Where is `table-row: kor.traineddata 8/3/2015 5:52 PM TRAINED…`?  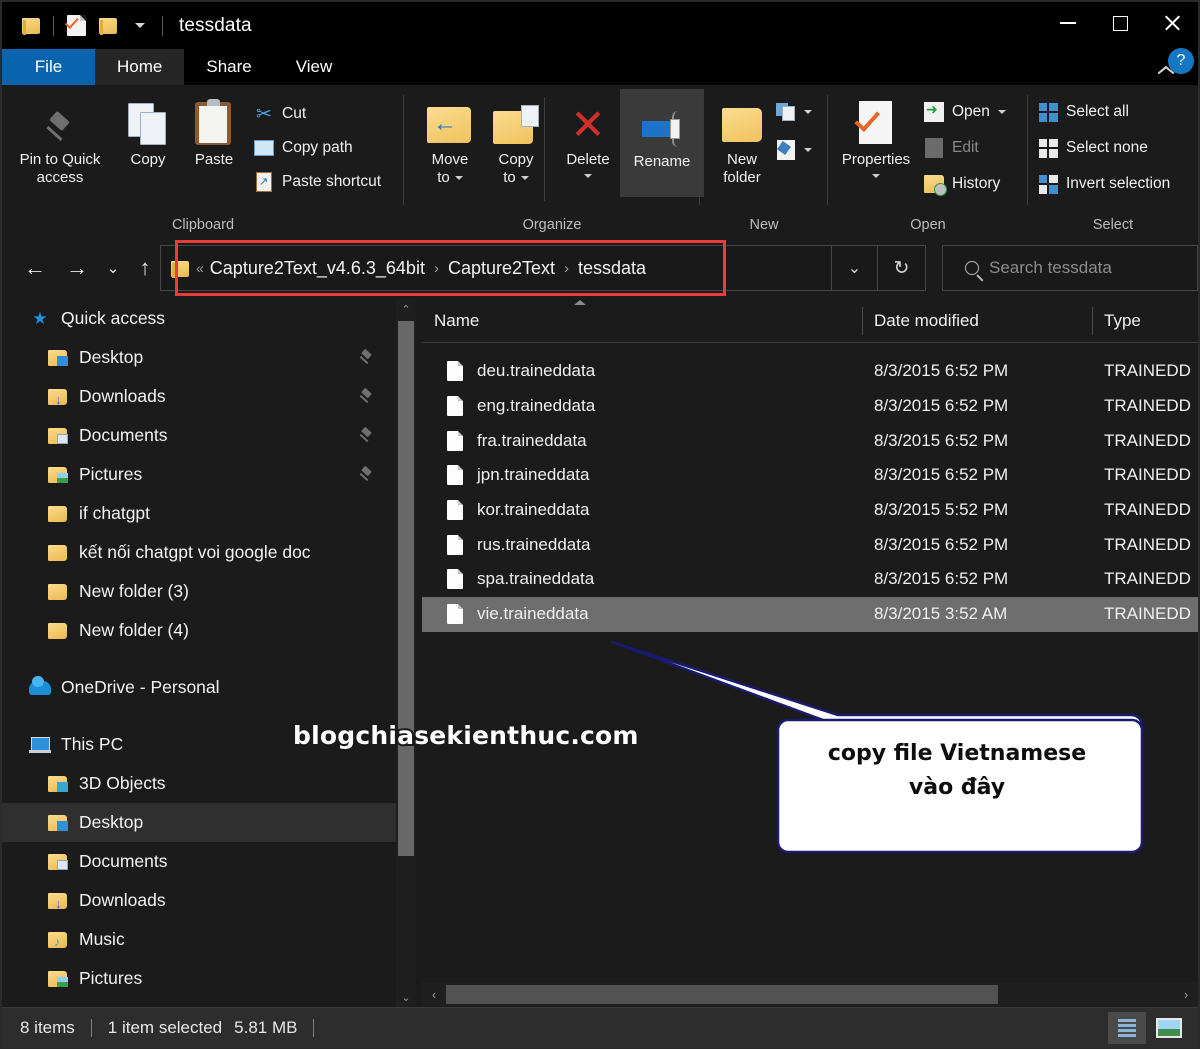
table-row: kor.traineddata 8/3/2015 5:52 PM TRAINED… is located at coordinates (810, 510).